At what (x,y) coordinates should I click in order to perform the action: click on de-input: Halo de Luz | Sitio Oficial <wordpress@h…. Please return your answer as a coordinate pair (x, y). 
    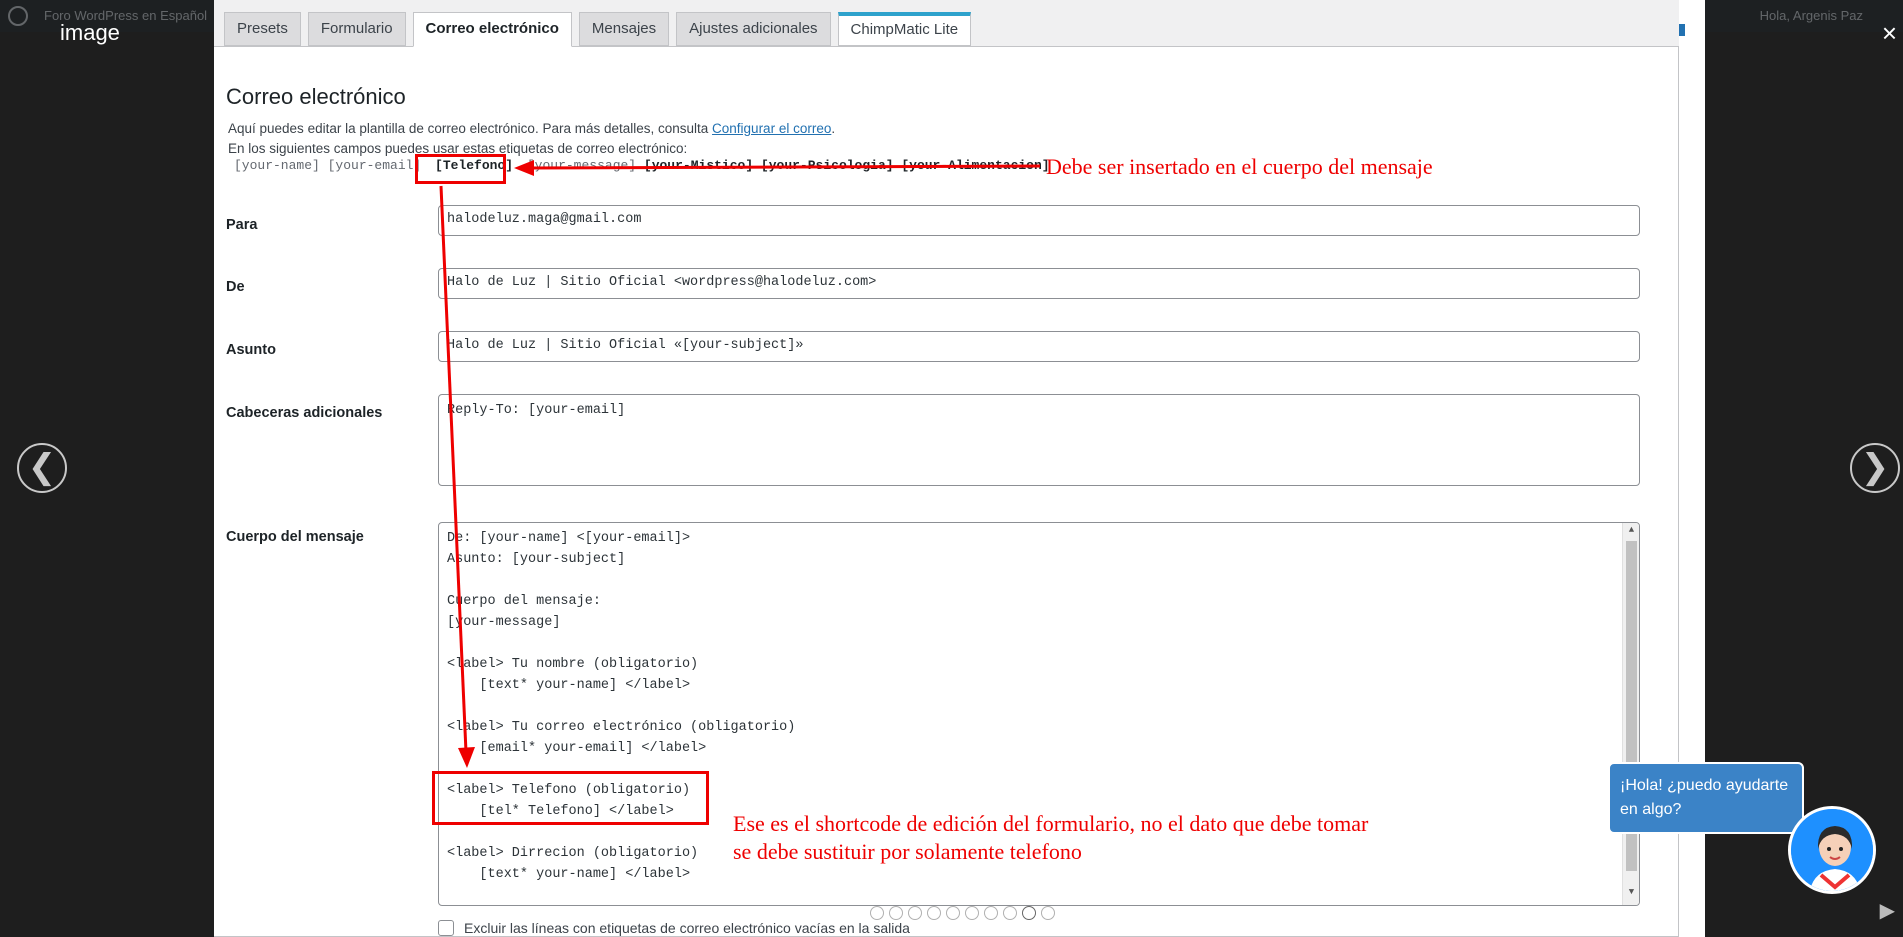
    Looking at the image, I should click on (1039, 283).